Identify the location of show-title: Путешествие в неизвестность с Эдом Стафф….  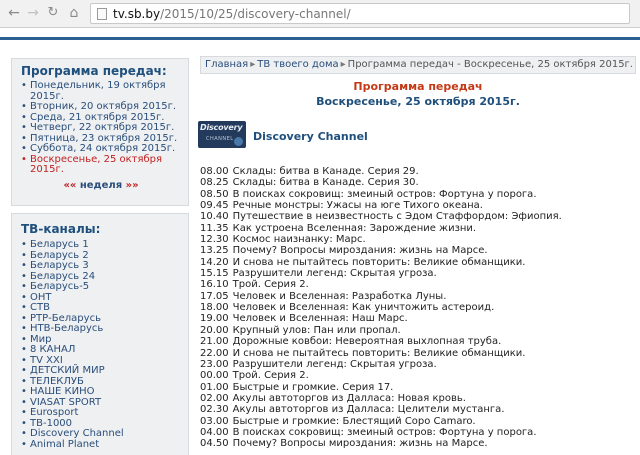
(397, 217).